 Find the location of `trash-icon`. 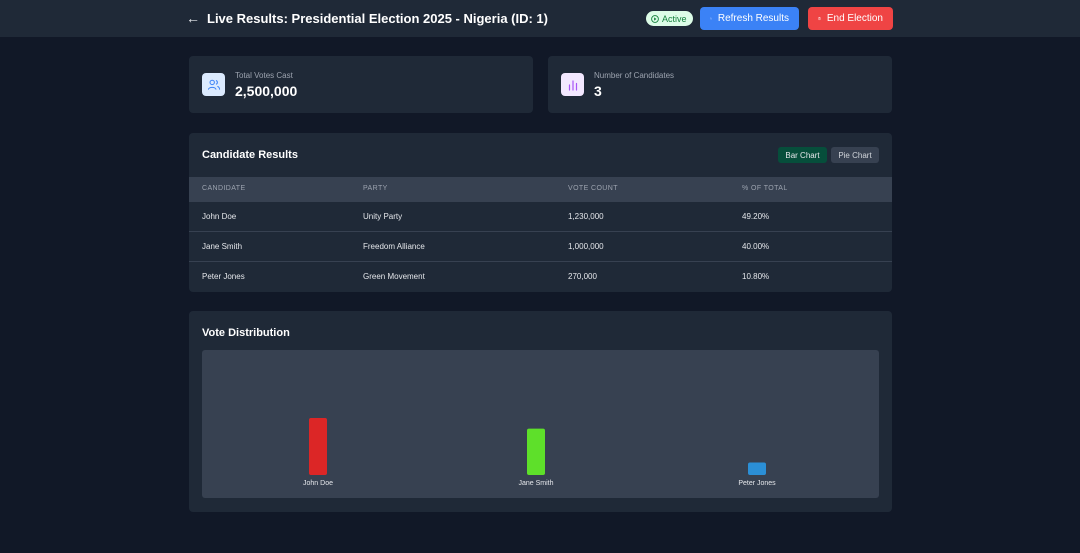

trash-icon is located at coordinates (819, 18).